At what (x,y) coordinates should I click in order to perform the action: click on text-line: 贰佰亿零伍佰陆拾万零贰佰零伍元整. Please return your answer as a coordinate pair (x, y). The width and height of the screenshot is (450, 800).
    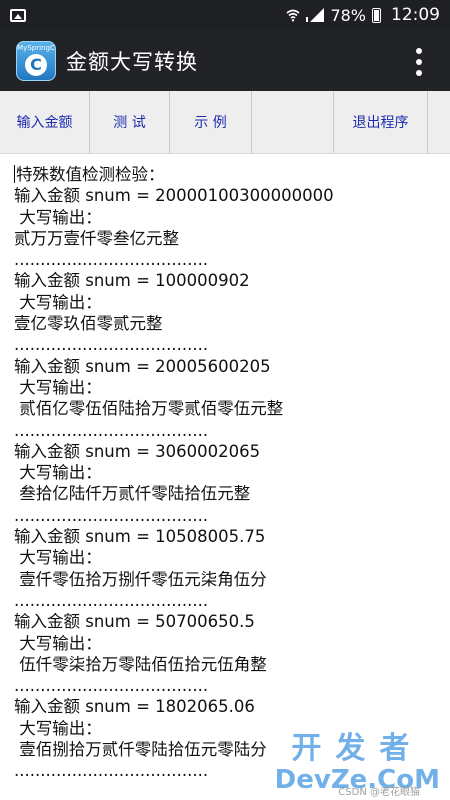
    Looking at the image, I should click on (149, 409).